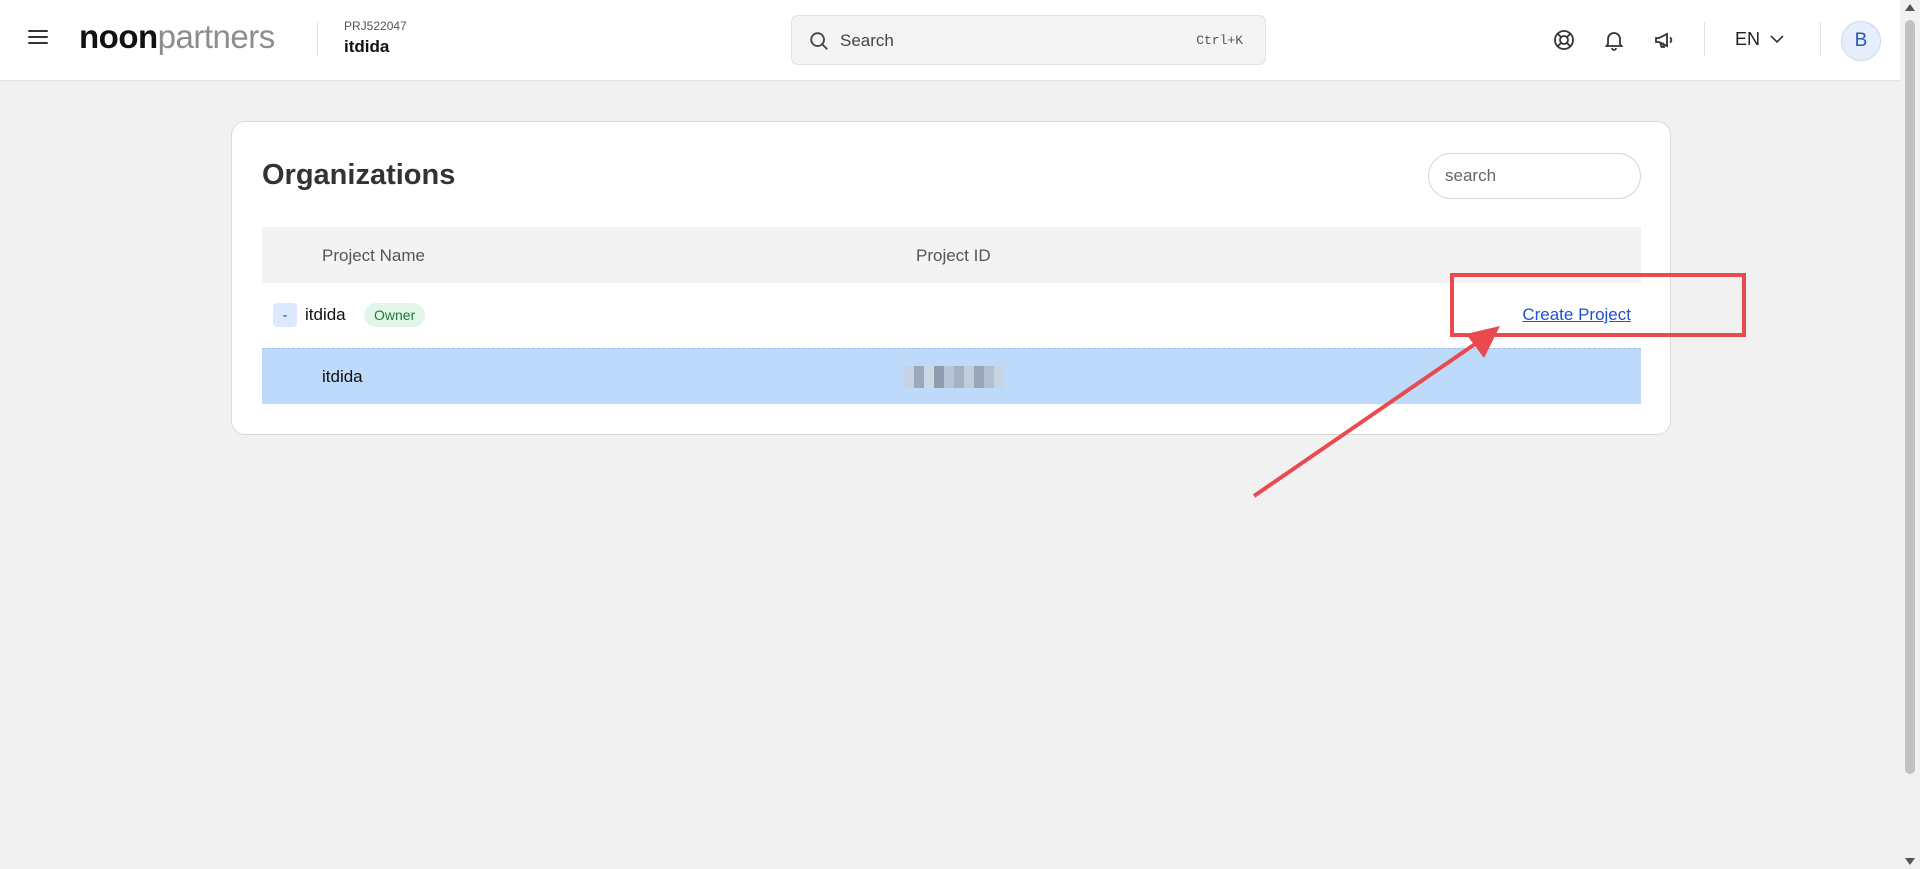 The height and width of the screenshot is (869, 1920). What do you see at coordinates (867, 40) in the screenshot?
I see `search-placeholder: Search` at bounding box center [867, 40].